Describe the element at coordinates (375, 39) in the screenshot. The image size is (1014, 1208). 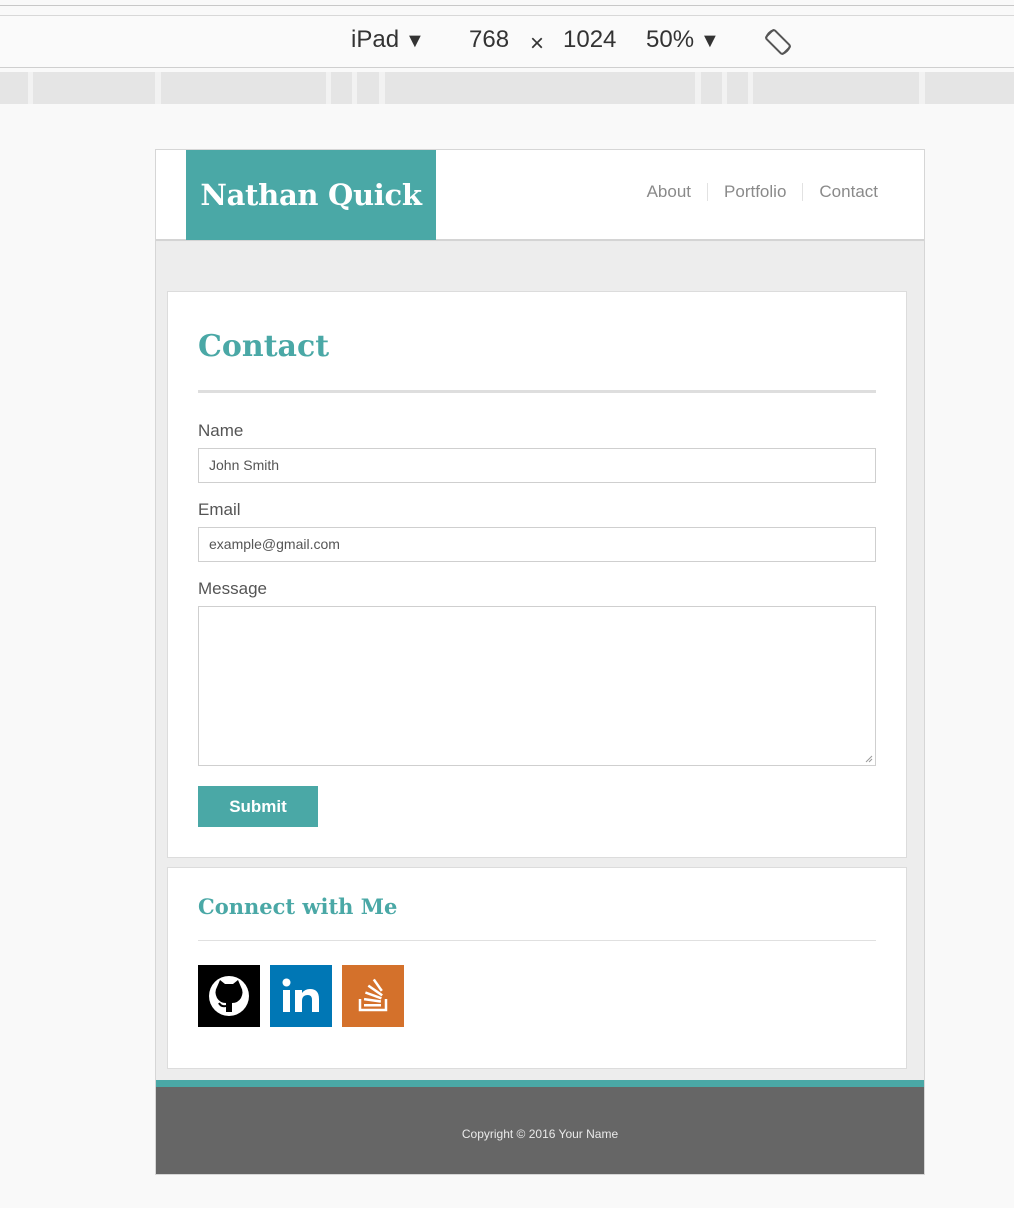
I see `device-name: iPad` at that location.